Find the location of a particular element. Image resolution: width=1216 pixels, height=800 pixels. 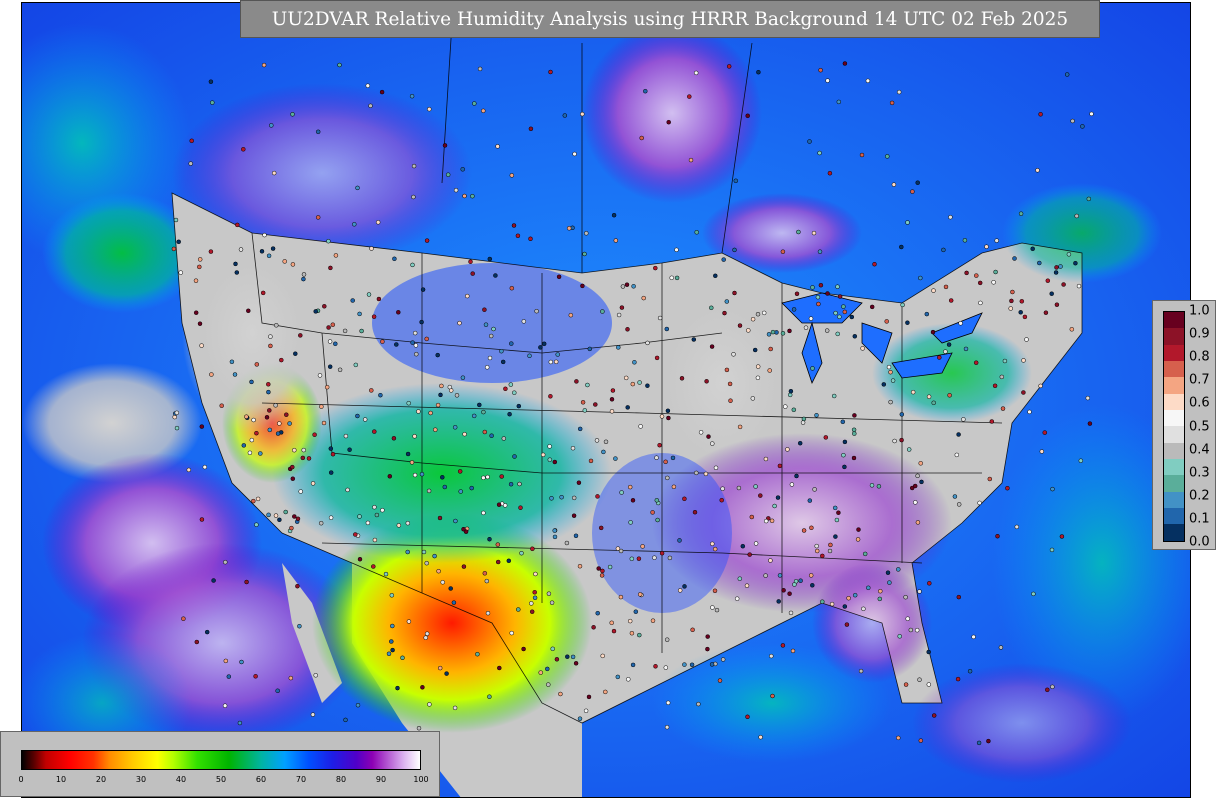

ratio-tick-label: 0.0 is located at coordinates (1199, 542).